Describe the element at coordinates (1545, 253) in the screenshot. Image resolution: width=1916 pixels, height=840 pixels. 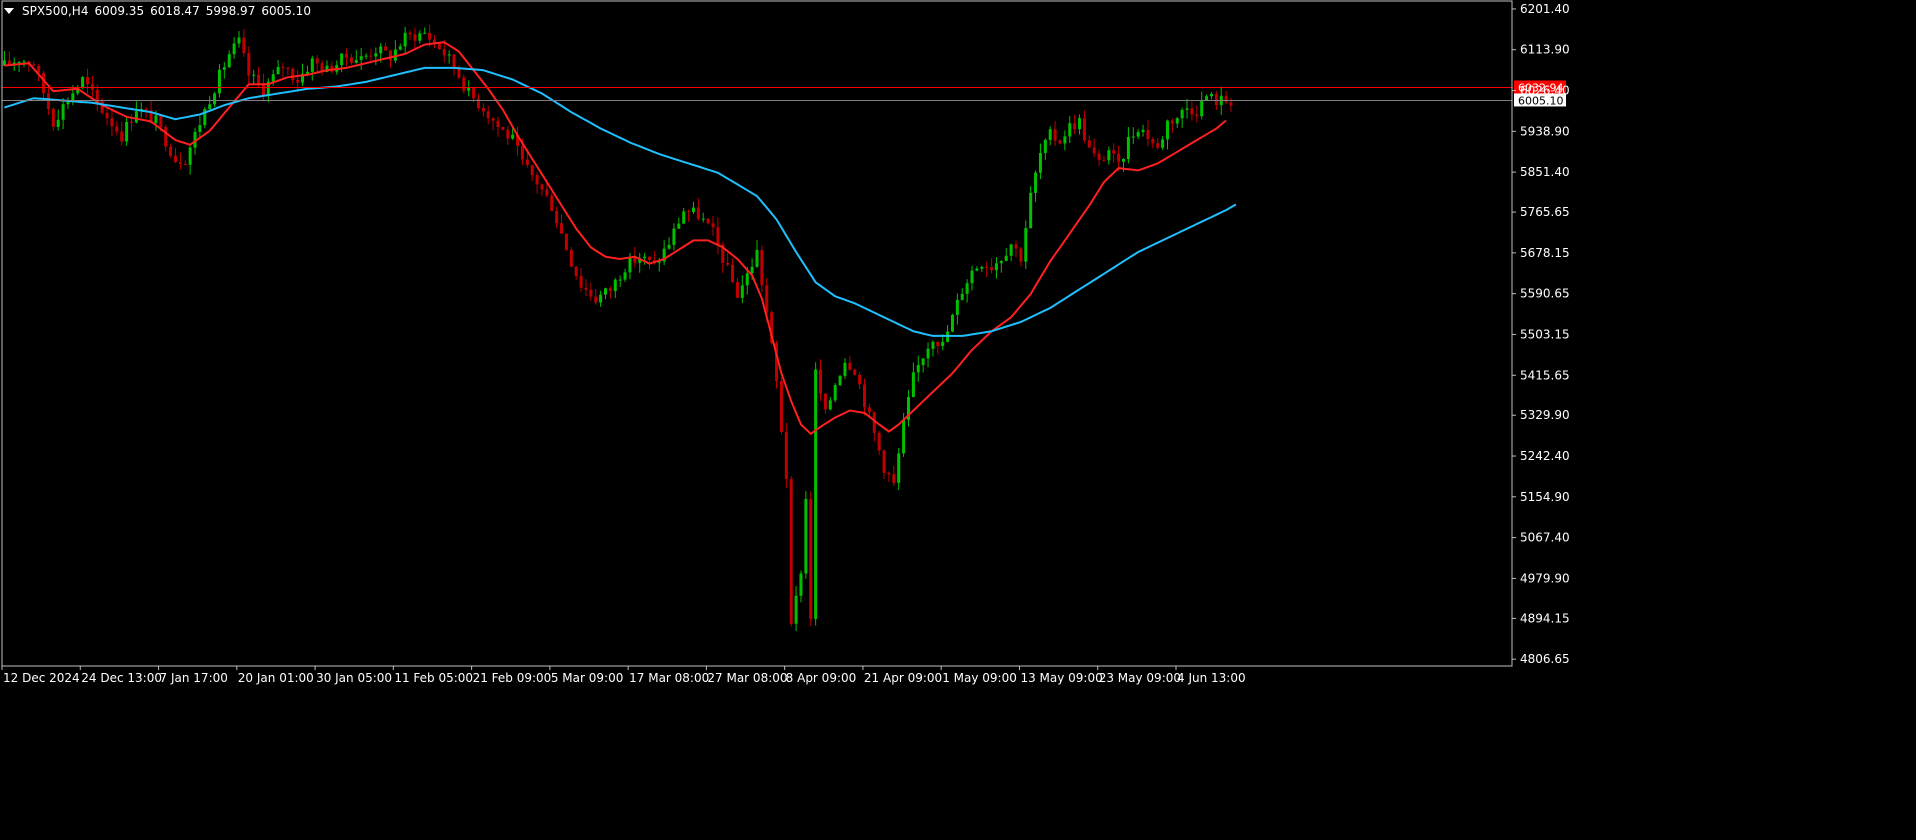
I see `y-tick-label: 5678.15` at that location.